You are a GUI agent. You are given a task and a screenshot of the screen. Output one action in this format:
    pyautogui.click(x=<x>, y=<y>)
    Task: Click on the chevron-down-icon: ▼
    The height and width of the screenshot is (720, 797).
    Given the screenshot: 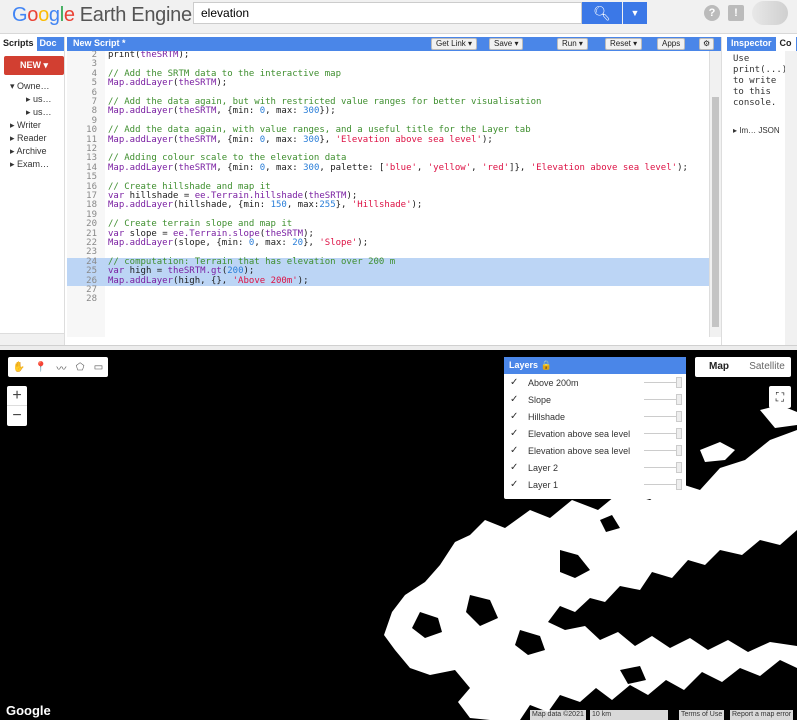 What is the action you would take?
    pyautogui.click(x=635, y=13)
    